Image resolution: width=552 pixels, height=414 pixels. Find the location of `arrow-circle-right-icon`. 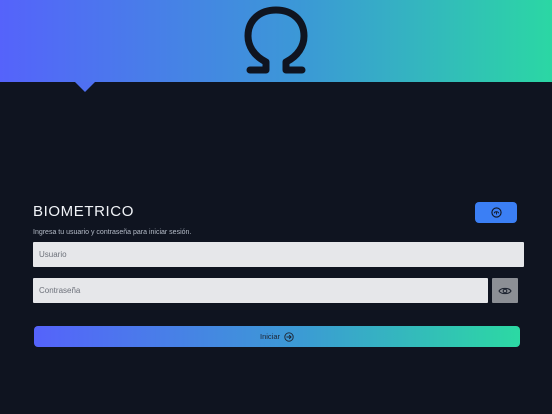

arrow-circle-right-icon is located at coordinates (289, 336).